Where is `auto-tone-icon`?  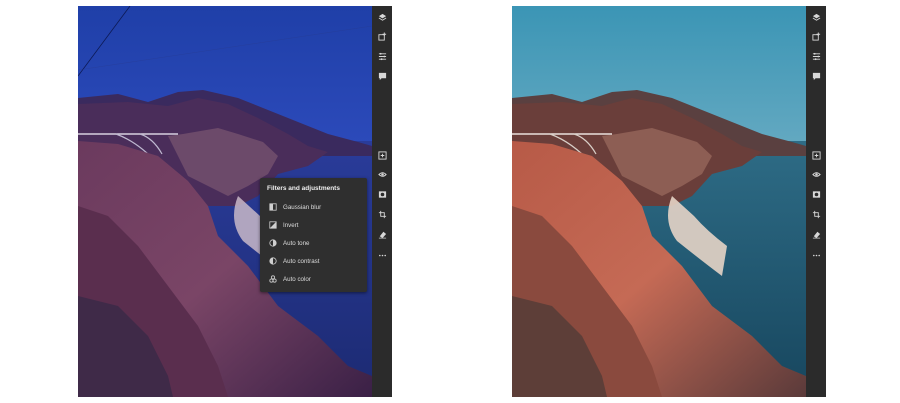
auto-tone-icon is located at coordinates (272, 243).